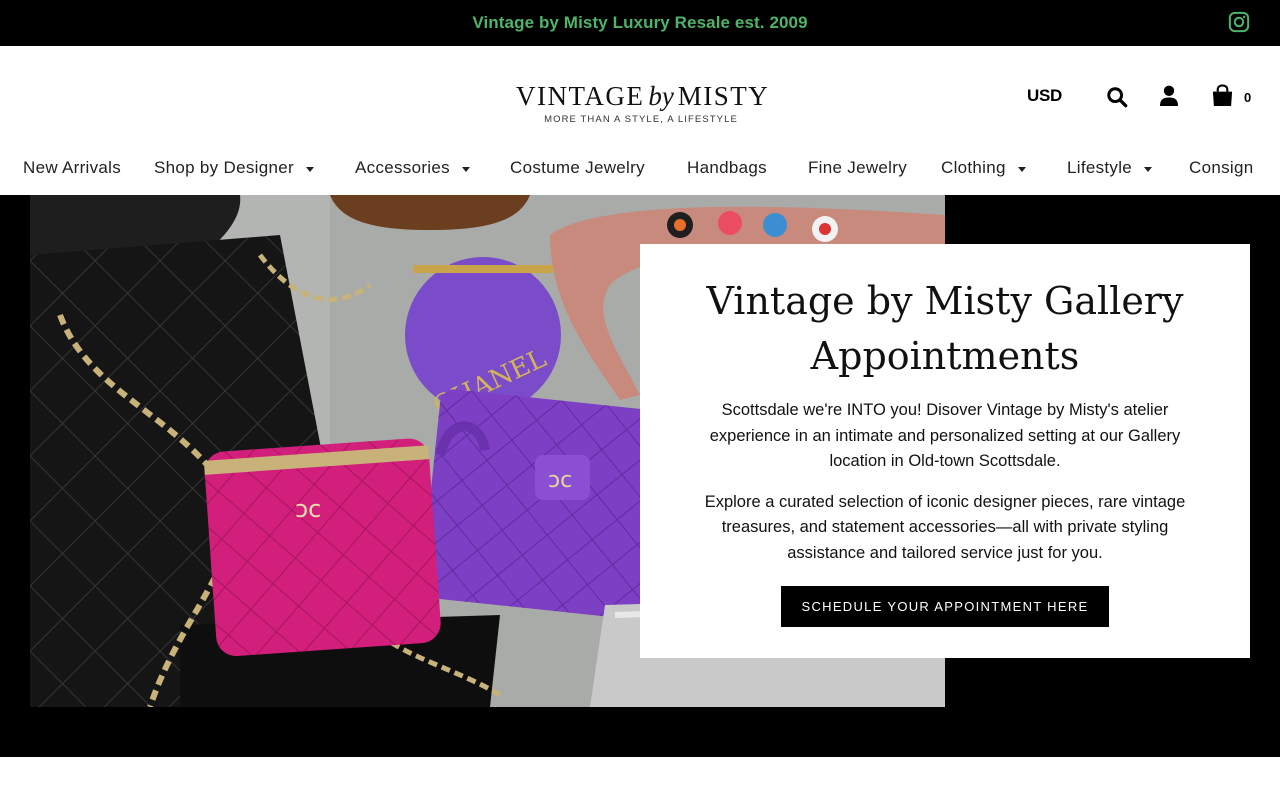  I want to click on nav-label: Accessories, so click(402, 167).